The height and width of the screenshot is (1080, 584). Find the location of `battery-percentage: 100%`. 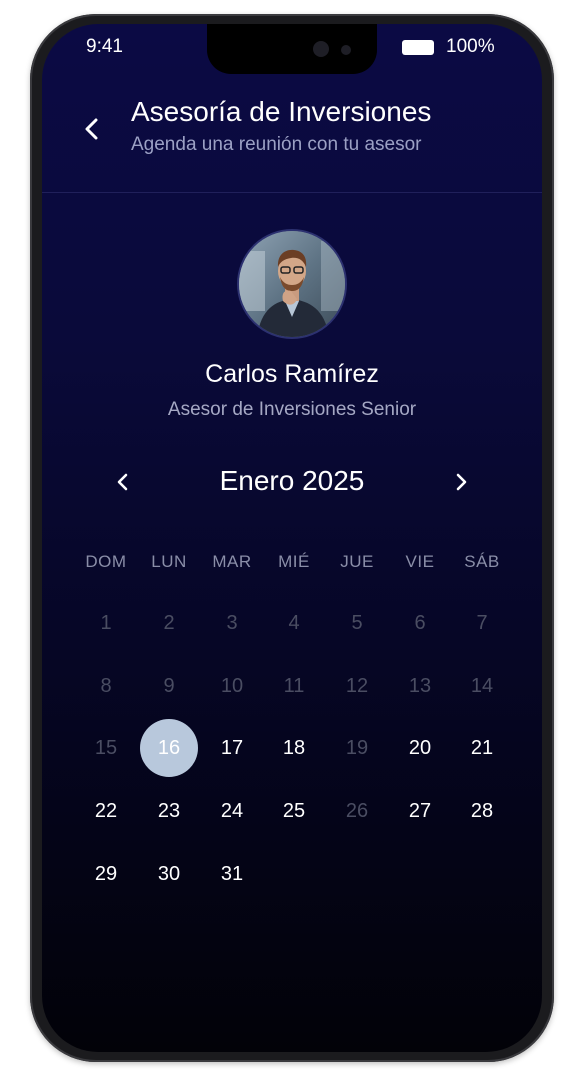

battery-percentage: 100% is located at coordinates (470, 46).